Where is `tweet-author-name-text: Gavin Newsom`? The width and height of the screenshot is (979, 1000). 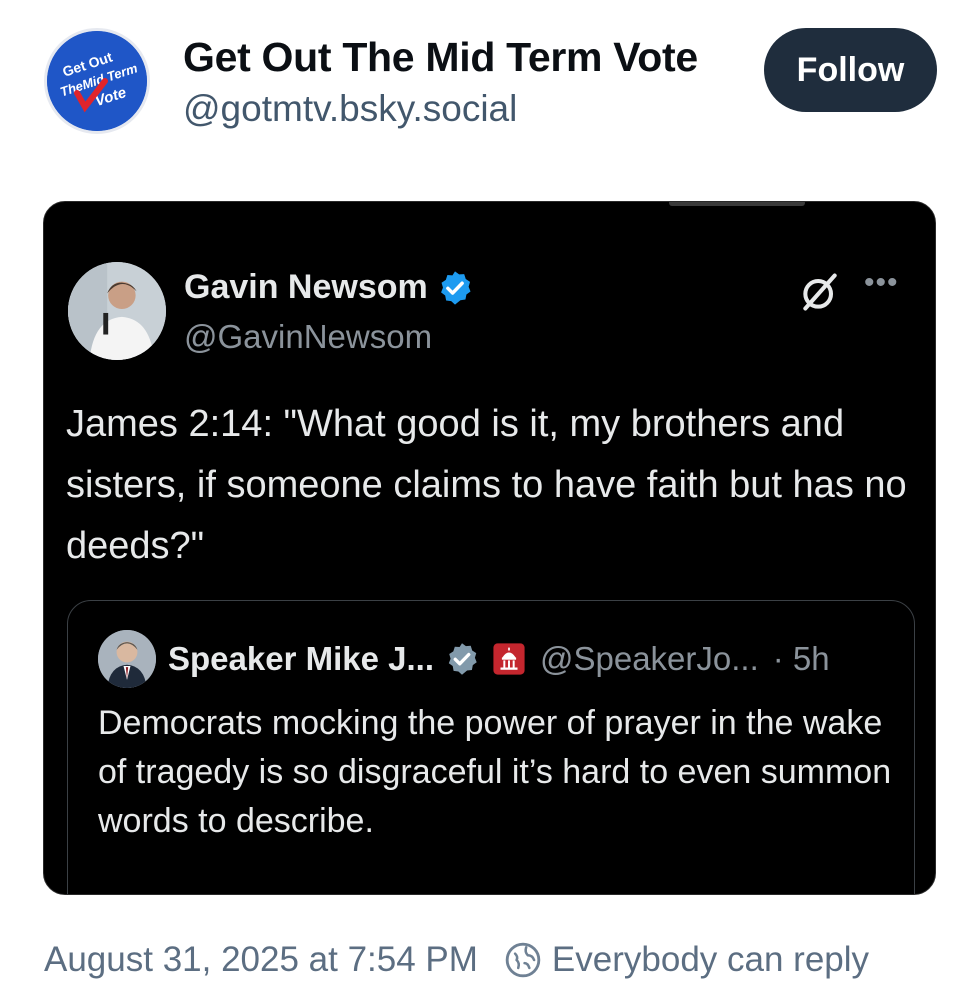 tweet-author-name-text: Gavin Newsom is located at coordinates (306, 287).